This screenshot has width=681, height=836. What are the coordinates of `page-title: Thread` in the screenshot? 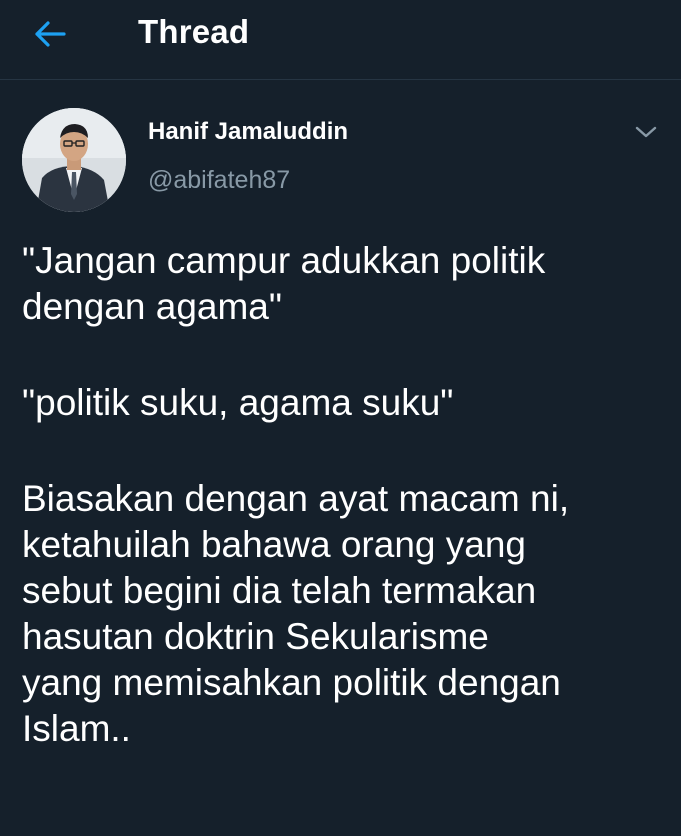 It's located at (194, 31).